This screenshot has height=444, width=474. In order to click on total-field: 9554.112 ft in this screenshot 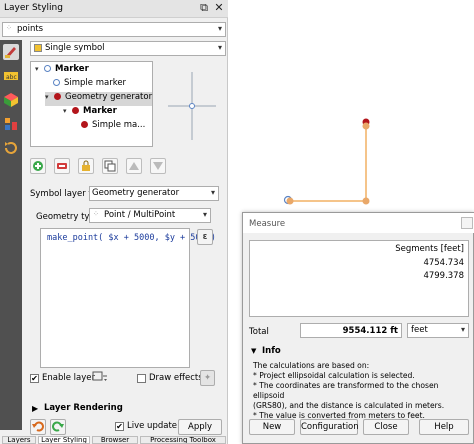, I will do `click(351, 330)`.